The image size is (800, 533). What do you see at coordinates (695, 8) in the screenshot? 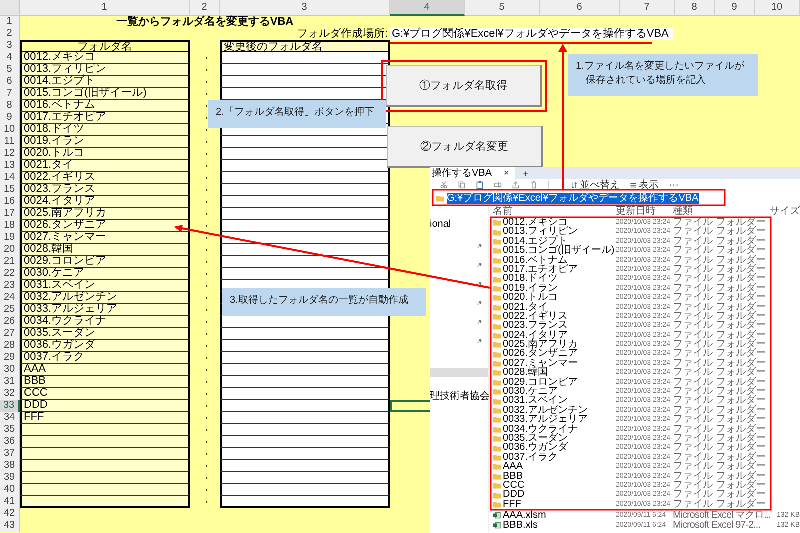
I see `column-header: 8` at bounding box center [695, 8].